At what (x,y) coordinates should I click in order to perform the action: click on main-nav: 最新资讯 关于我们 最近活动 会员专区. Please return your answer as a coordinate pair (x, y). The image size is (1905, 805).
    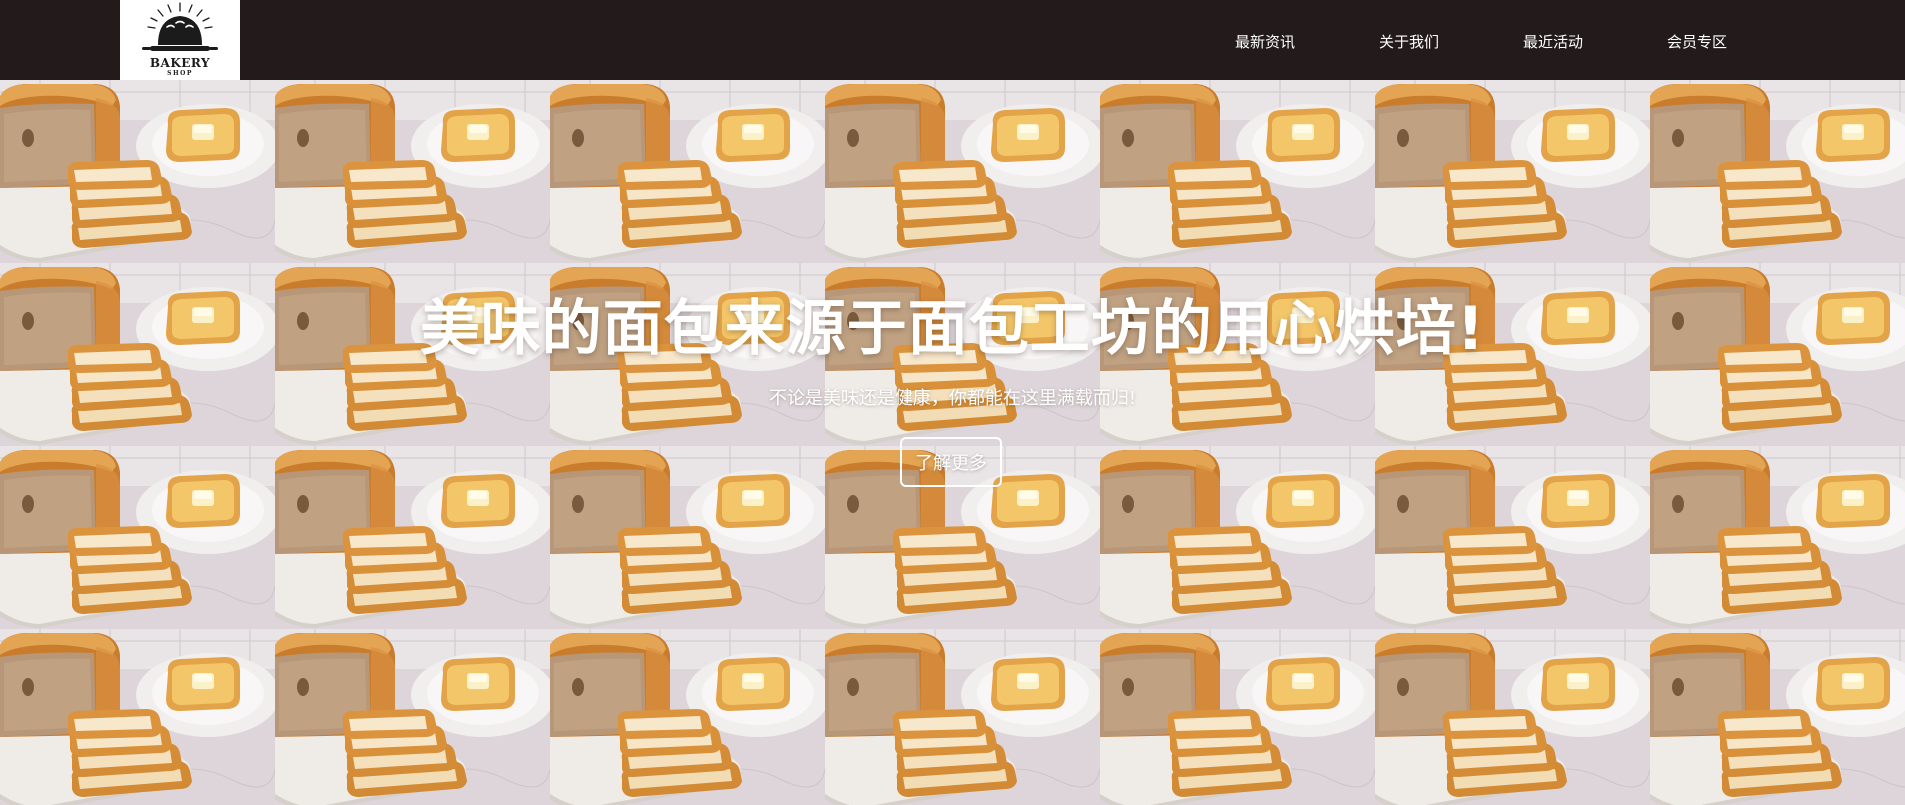
    Looking at the image, I should click on (952, 40).